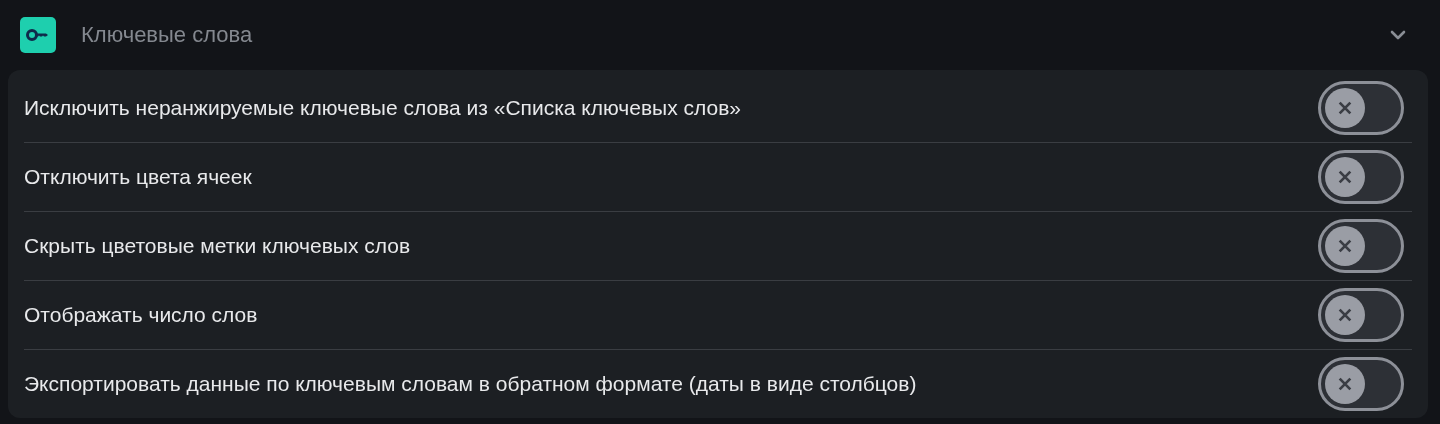 Image resolution: width=1440 pixels, height=424 pixels. I want to click on setting-label: Экспортировать данные по ключевым словам в обратном формате (даты в виде столбцов), so click(470, 384).